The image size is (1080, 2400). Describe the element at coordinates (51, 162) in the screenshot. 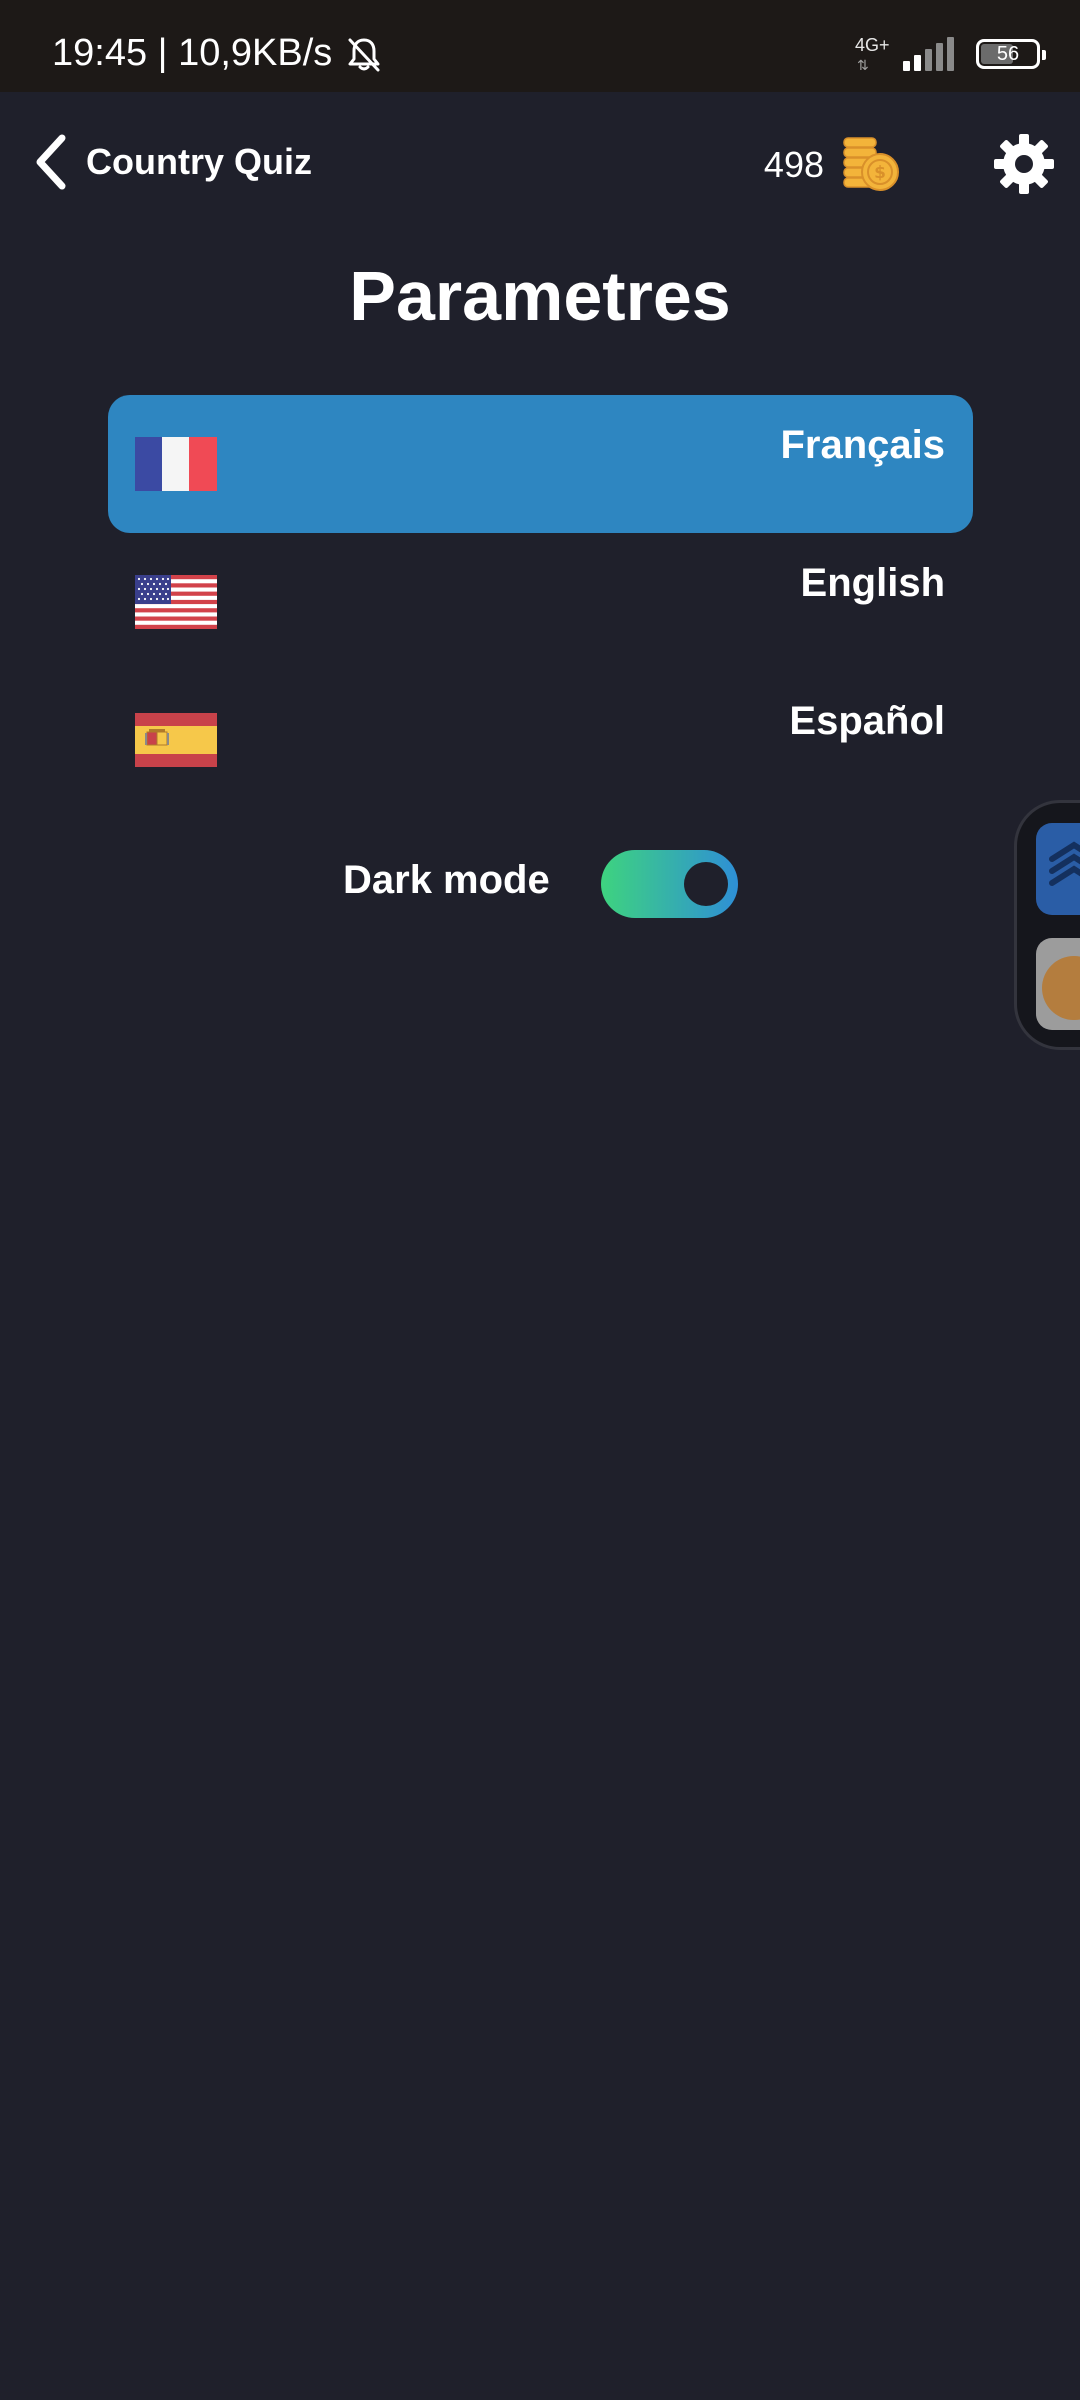

I see `chevron-left-icon` at that location.